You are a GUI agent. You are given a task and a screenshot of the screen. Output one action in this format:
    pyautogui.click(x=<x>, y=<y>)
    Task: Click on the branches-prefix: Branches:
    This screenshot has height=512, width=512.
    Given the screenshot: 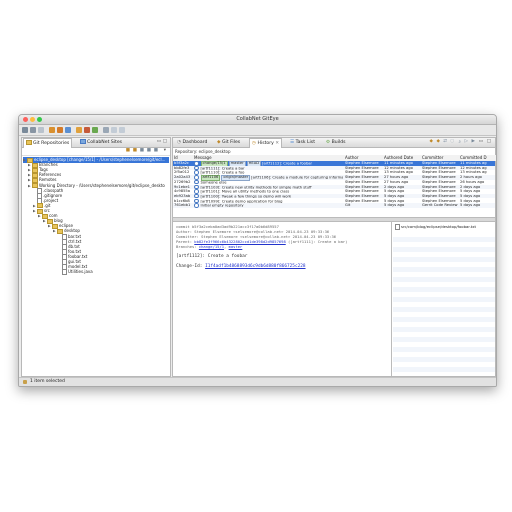 What is the action you would take?
    pyautogui.click(x=187, y=246)
    